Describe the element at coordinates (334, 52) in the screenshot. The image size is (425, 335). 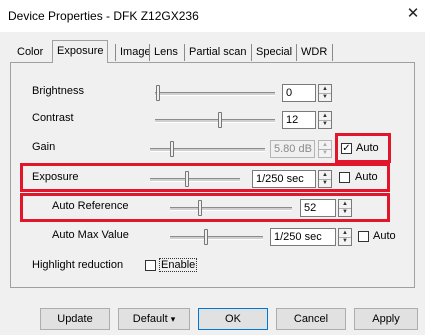
I see `tab-end-separator` at that location.